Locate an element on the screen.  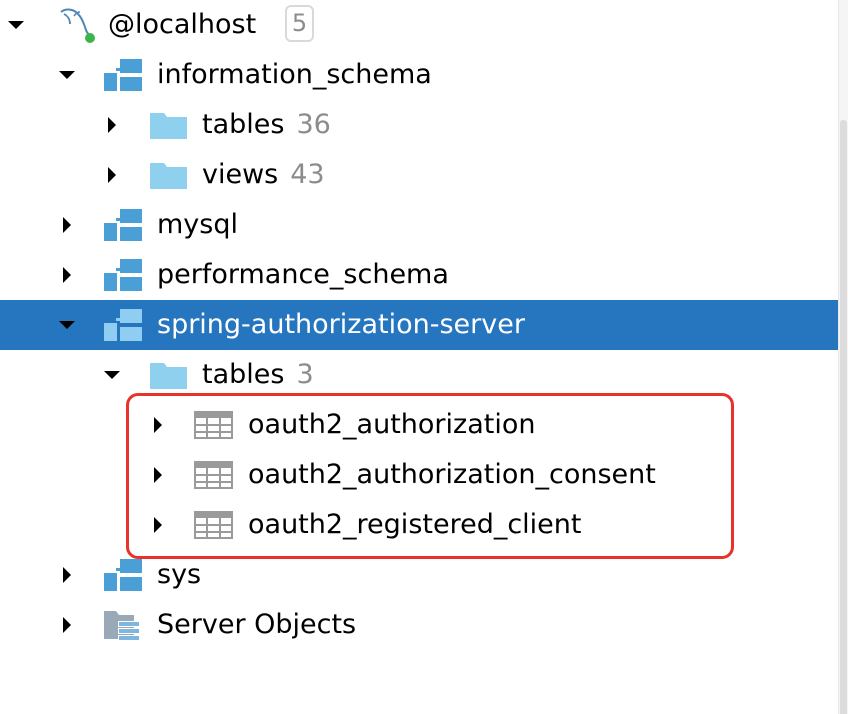
folder-label: views 43 is located at coordinates (263, 174).